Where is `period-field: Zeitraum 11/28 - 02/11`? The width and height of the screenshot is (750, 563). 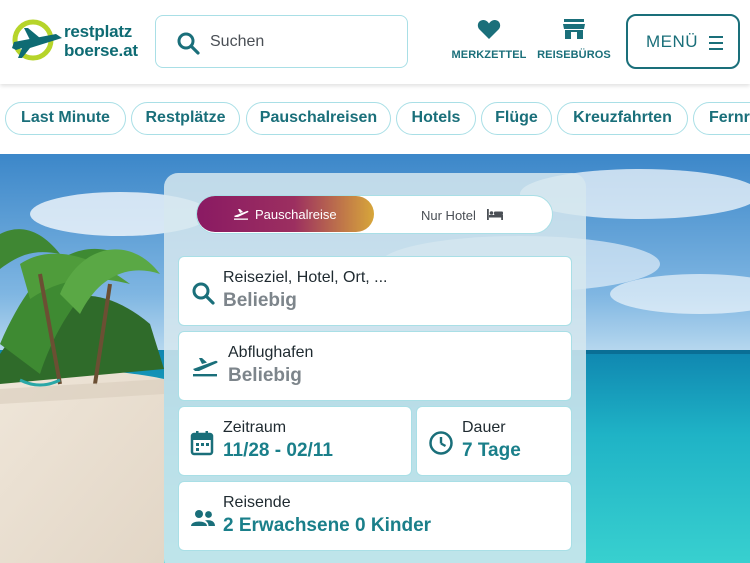 period-field: Zeitraum 11/28 - 02/11 is located at coordinates (295, 441).